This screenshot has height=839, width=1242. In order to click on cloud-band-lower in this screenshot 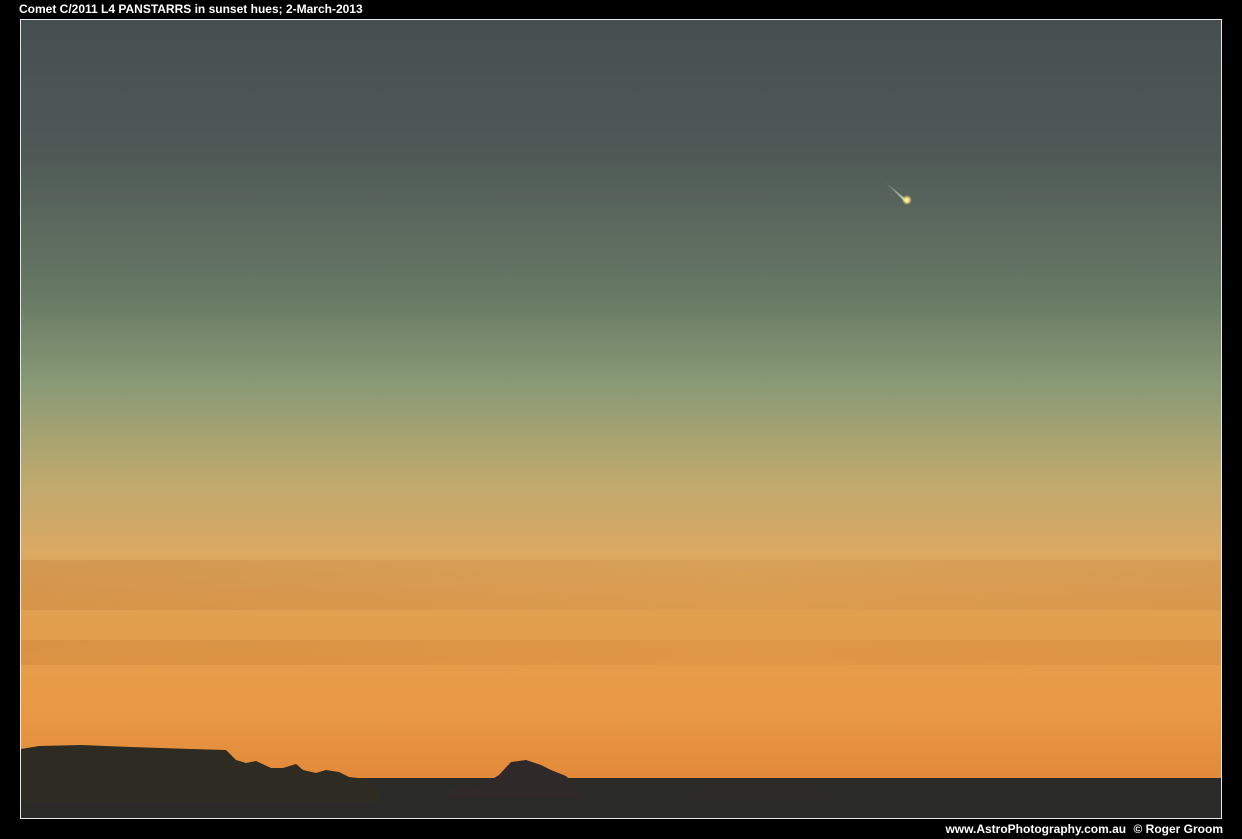, I will do `click(621, 652)`.